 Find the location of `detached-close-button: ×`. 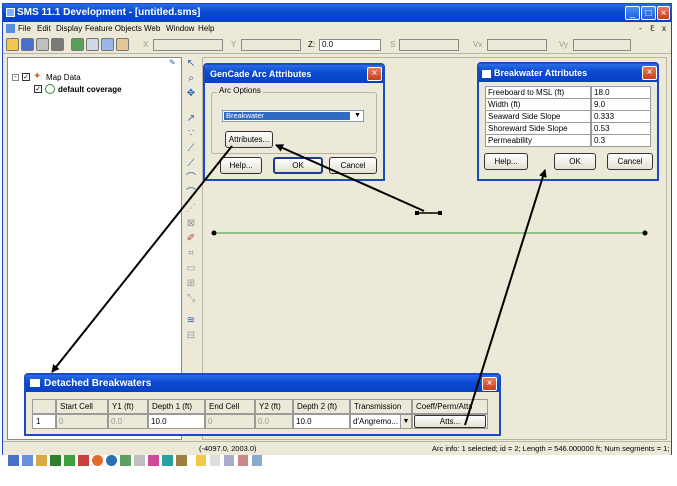

detached-close-button: × is located at coordinates (489, 384).